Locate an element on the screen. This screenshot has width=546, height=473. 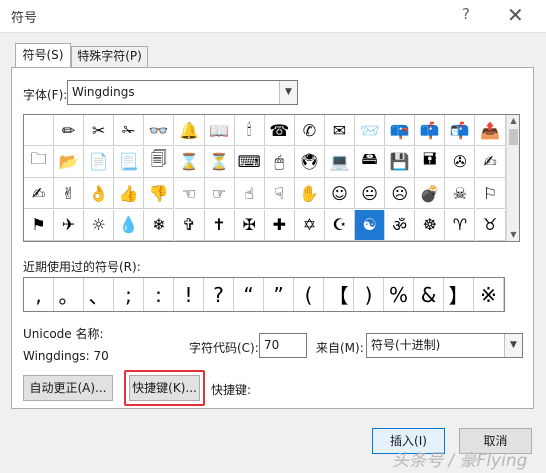
symbol-cell: 🗐 is located at coordinates (159, 162).